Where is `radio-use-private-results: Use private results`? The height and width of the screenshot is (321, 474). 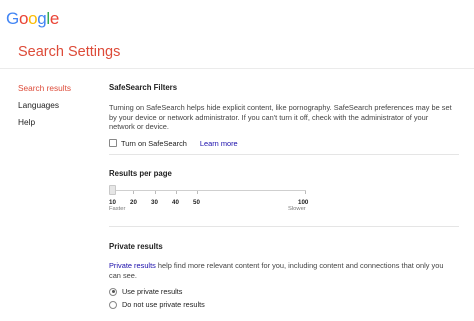 radio-use-private-results: Use private results is located at coordinates (145, 291).